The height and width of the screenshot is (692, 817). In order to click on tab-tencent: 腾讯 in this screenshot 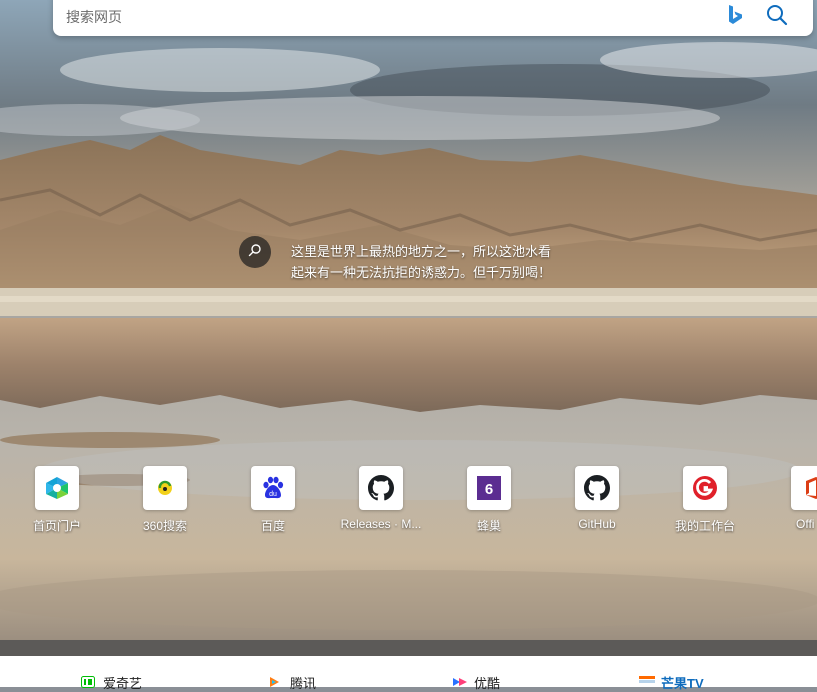, I will do `click(292, 682)`.